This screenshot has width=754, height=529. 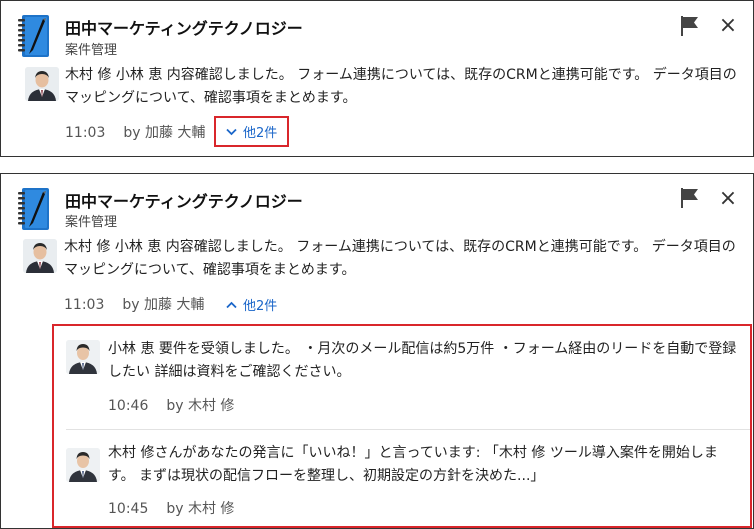 I want to click on reply-meta: 10:46 by 木村 修, so click(x=171, y=405).